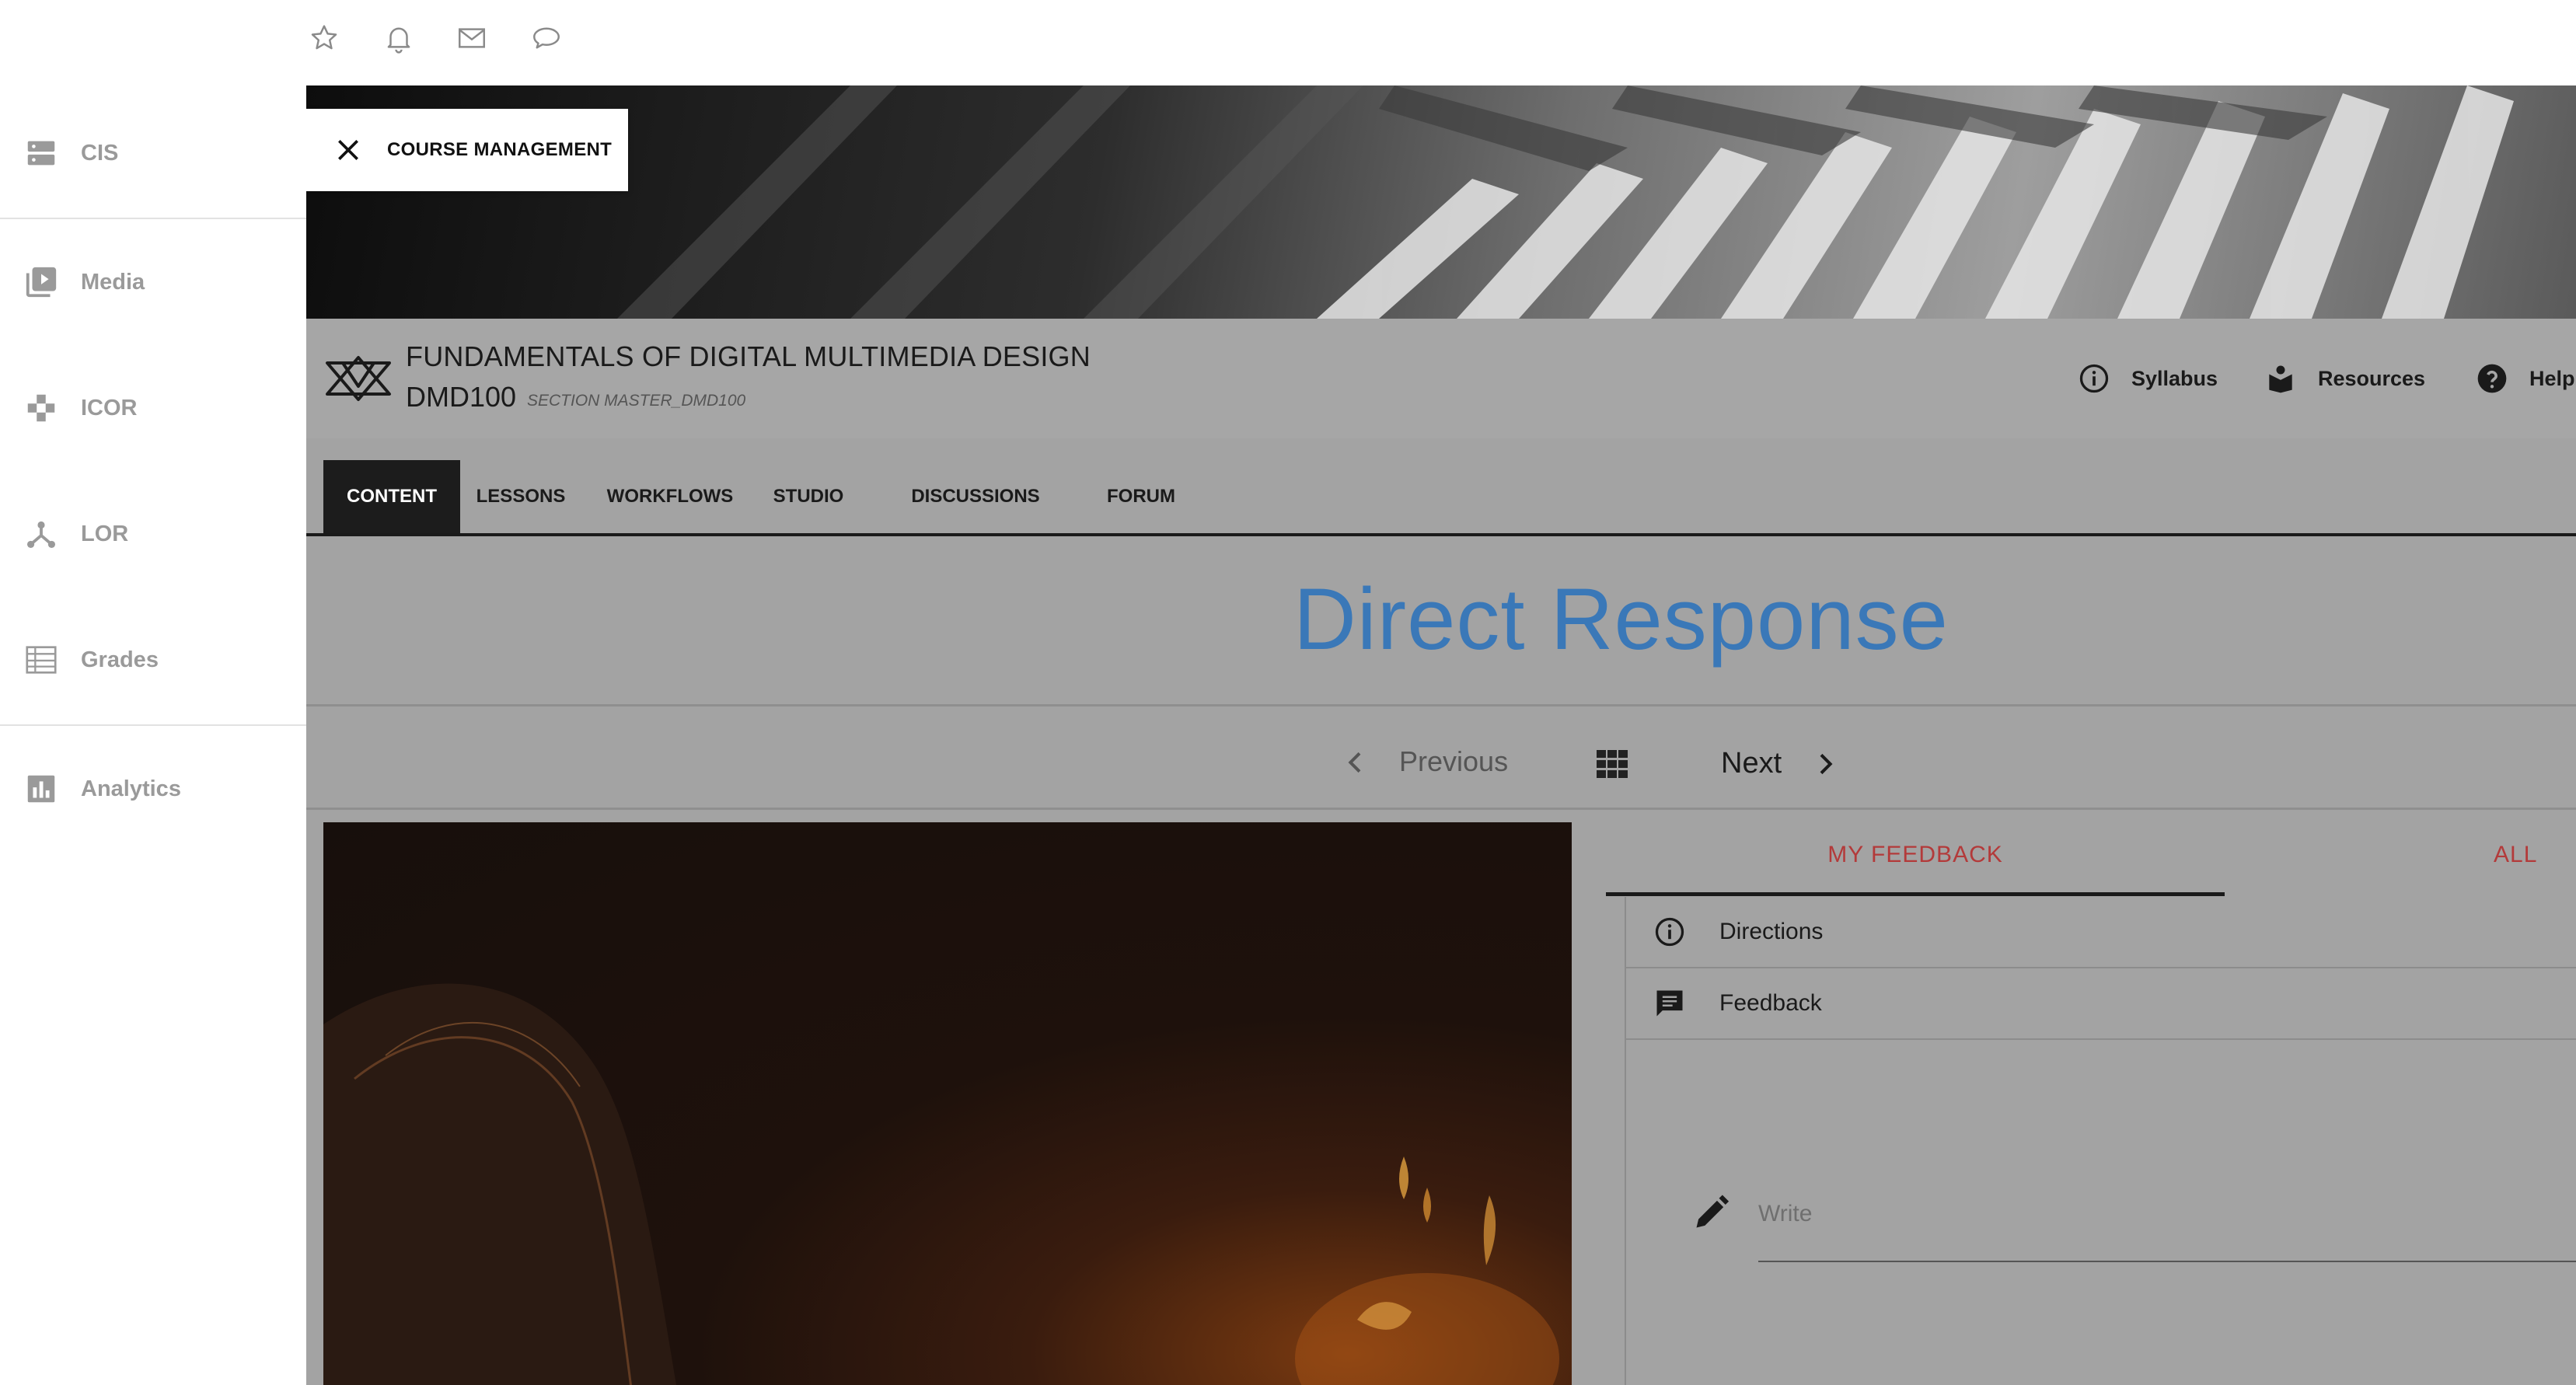  Describe the element at coordinates (41, 534) in the screenshot. I see `network-icon` at that location.